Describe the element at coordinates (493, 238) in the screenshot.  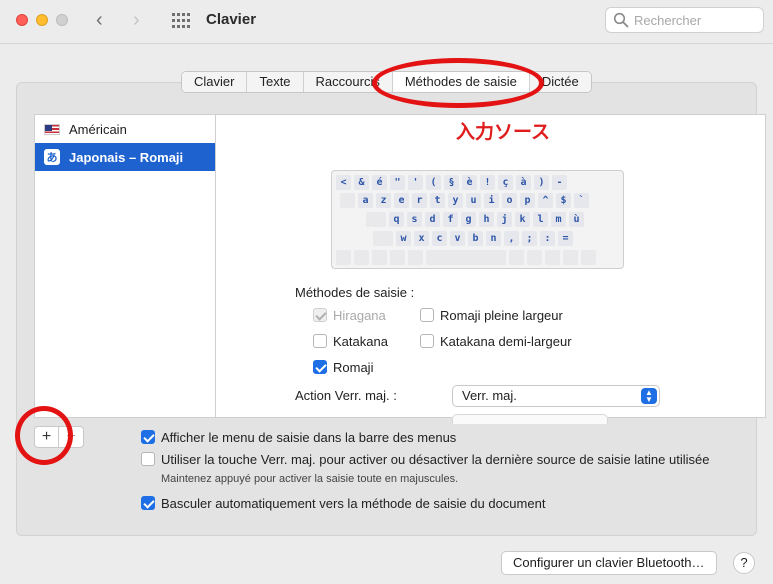
I see `keyboard-key: n` at that location.